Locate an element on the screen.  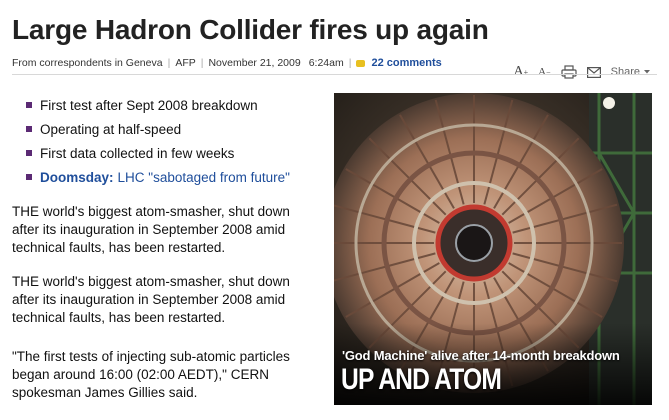
article-tools: A + A − Share is located at coordinates (582, 72).